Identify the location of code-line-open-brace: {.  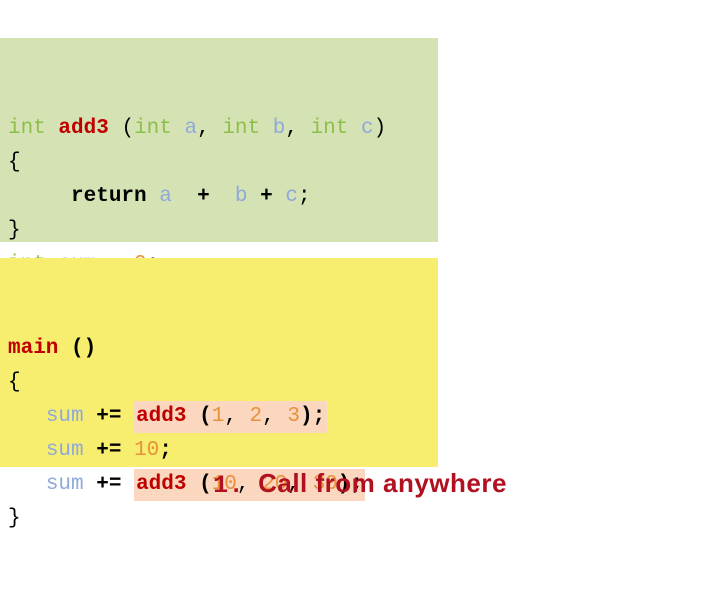
(219, 163).